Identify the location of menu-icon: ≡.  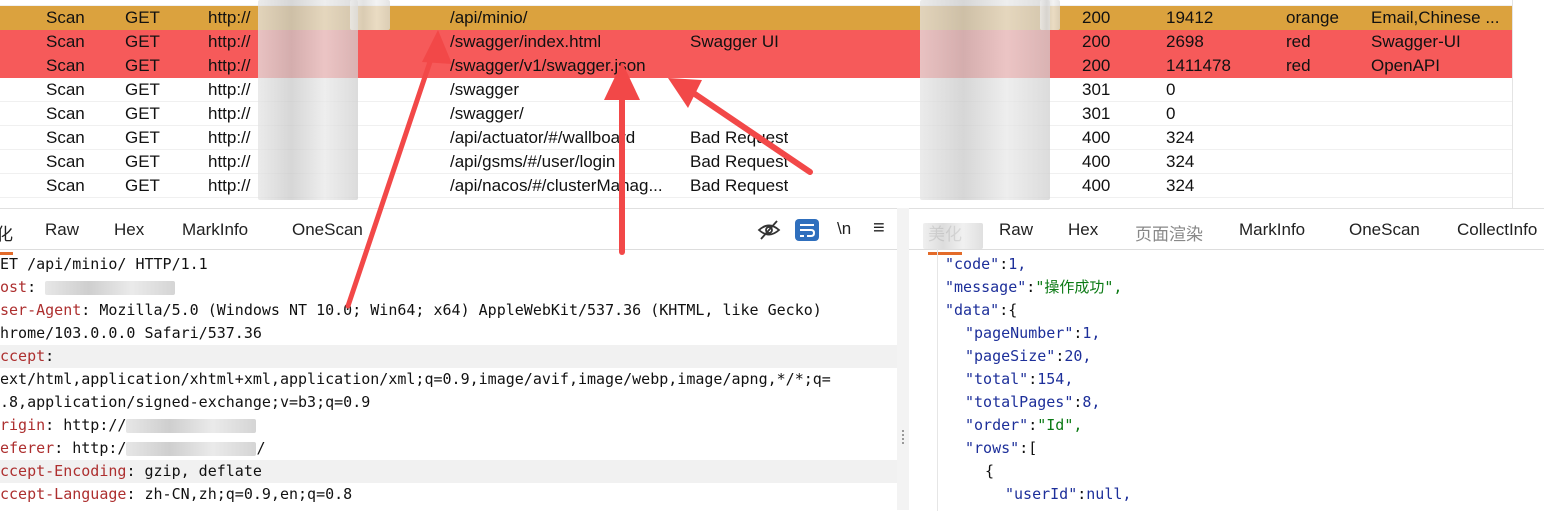
(879, 228).